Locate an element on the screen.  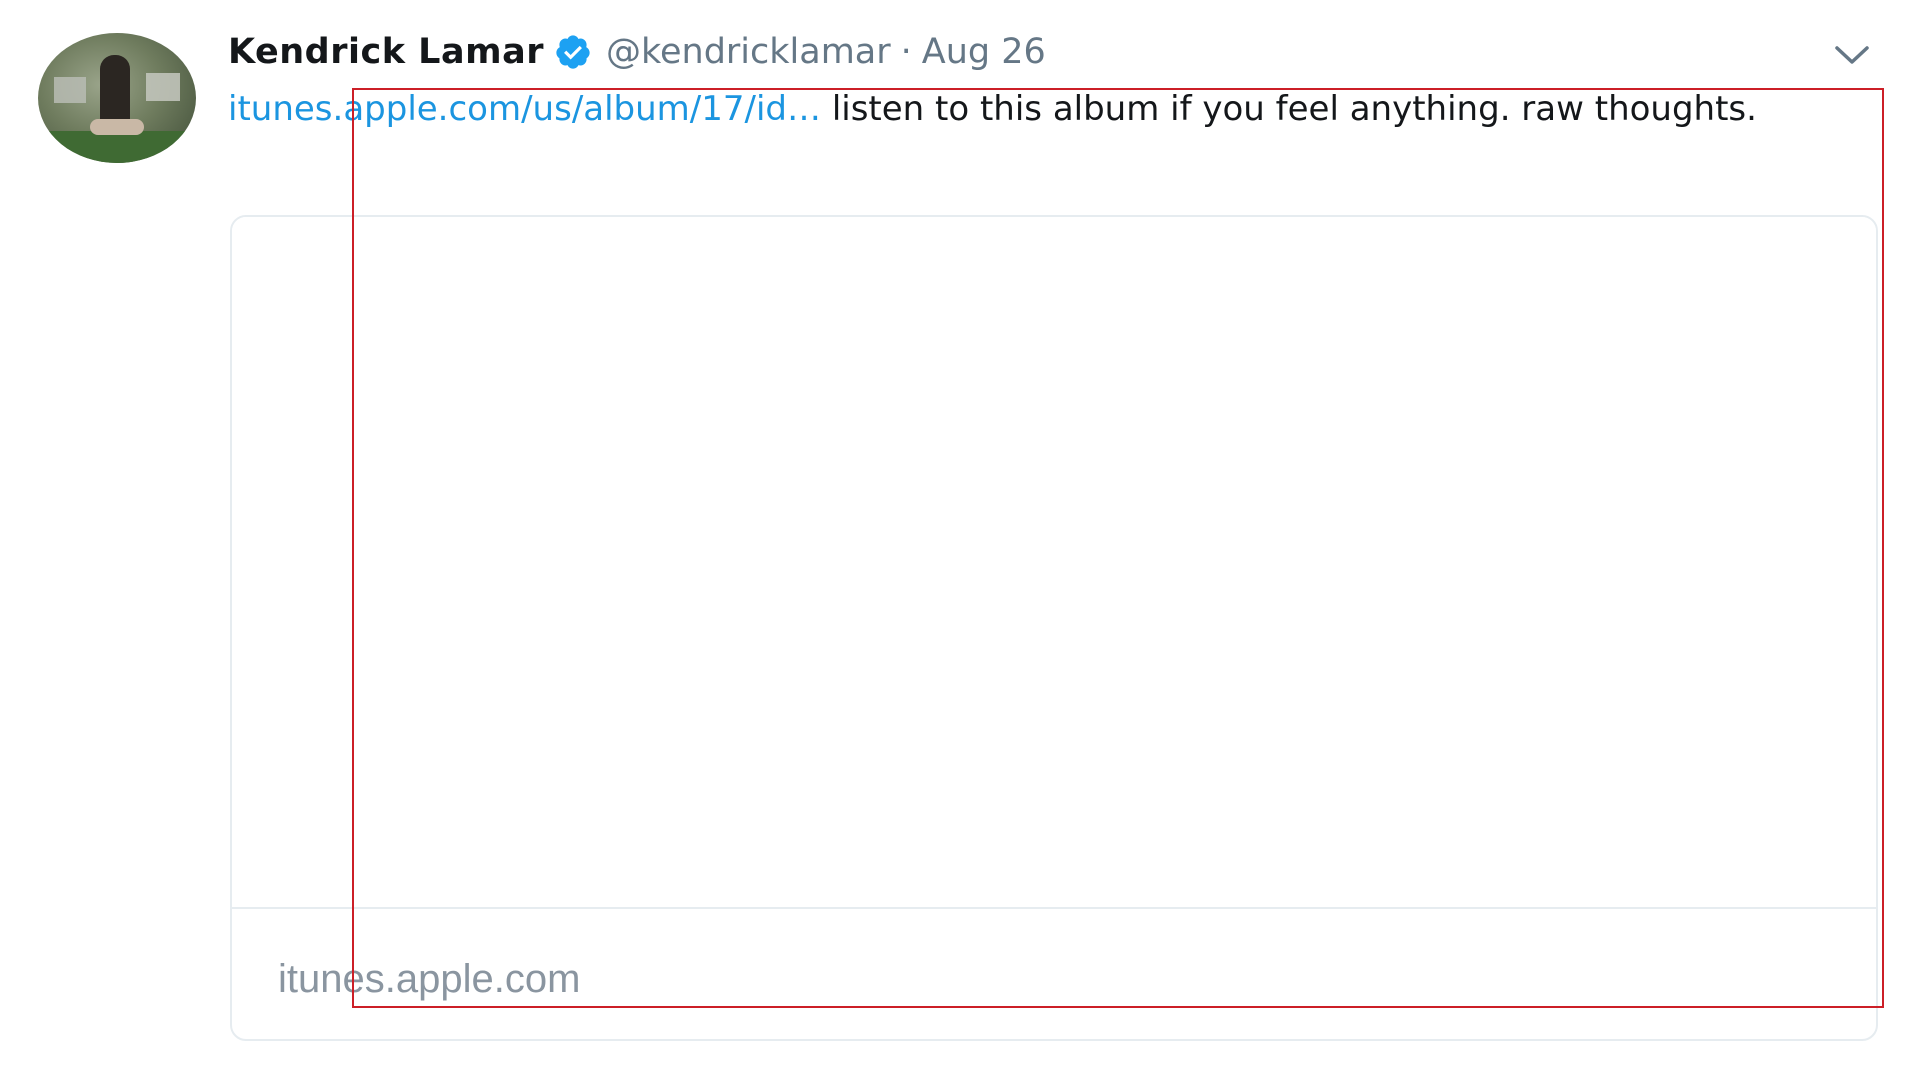
author-name: Kendrick Lamar is located at coordinates (386, 52).